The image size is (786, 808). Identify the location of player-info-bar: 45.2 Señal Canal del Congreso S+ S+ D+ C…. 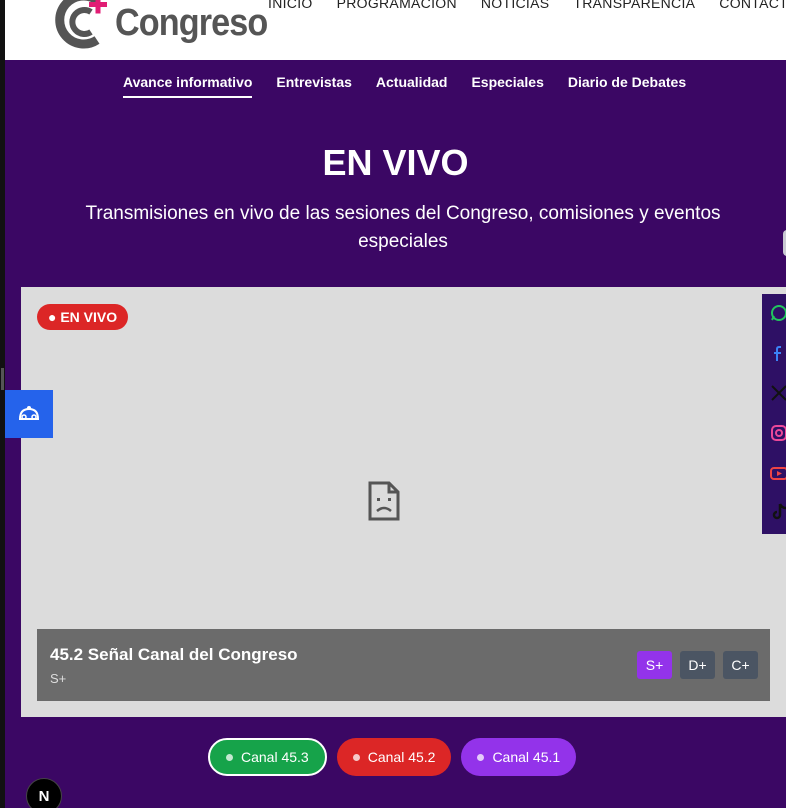
(403, 665).